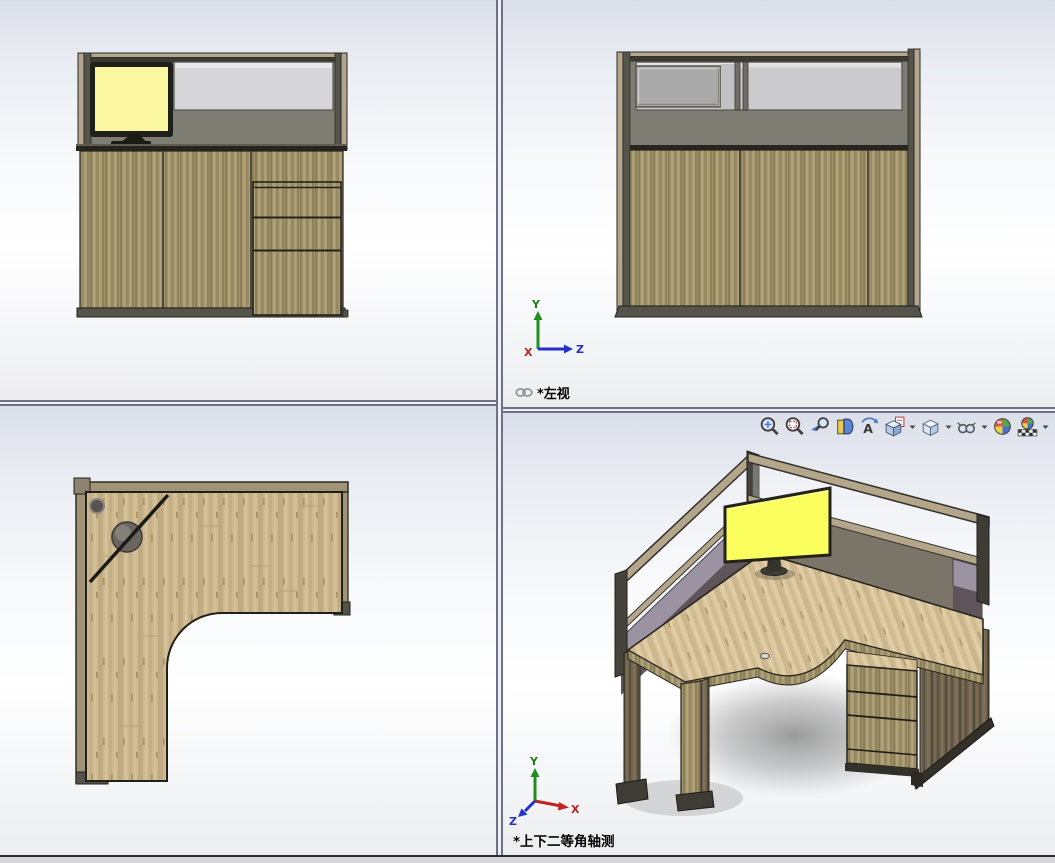 This screenshot has width=1055, height=863. I want to click on view-orientation-label: *上下二等角轴测, so click(564, 840).